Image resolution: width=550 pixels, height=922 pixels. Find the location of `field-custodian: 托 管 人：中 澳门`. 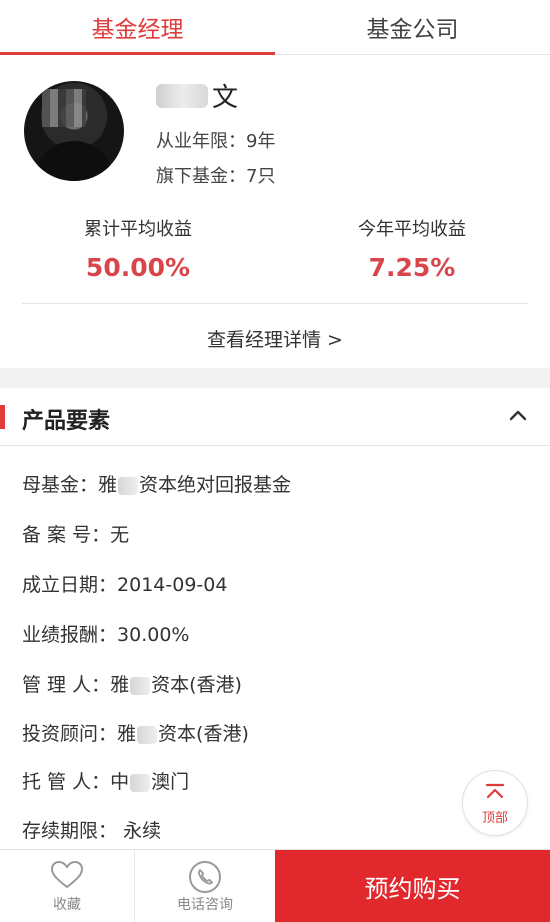

field-custodian: 托 管 人：中 澳门 is located at coordinates (105, 780).